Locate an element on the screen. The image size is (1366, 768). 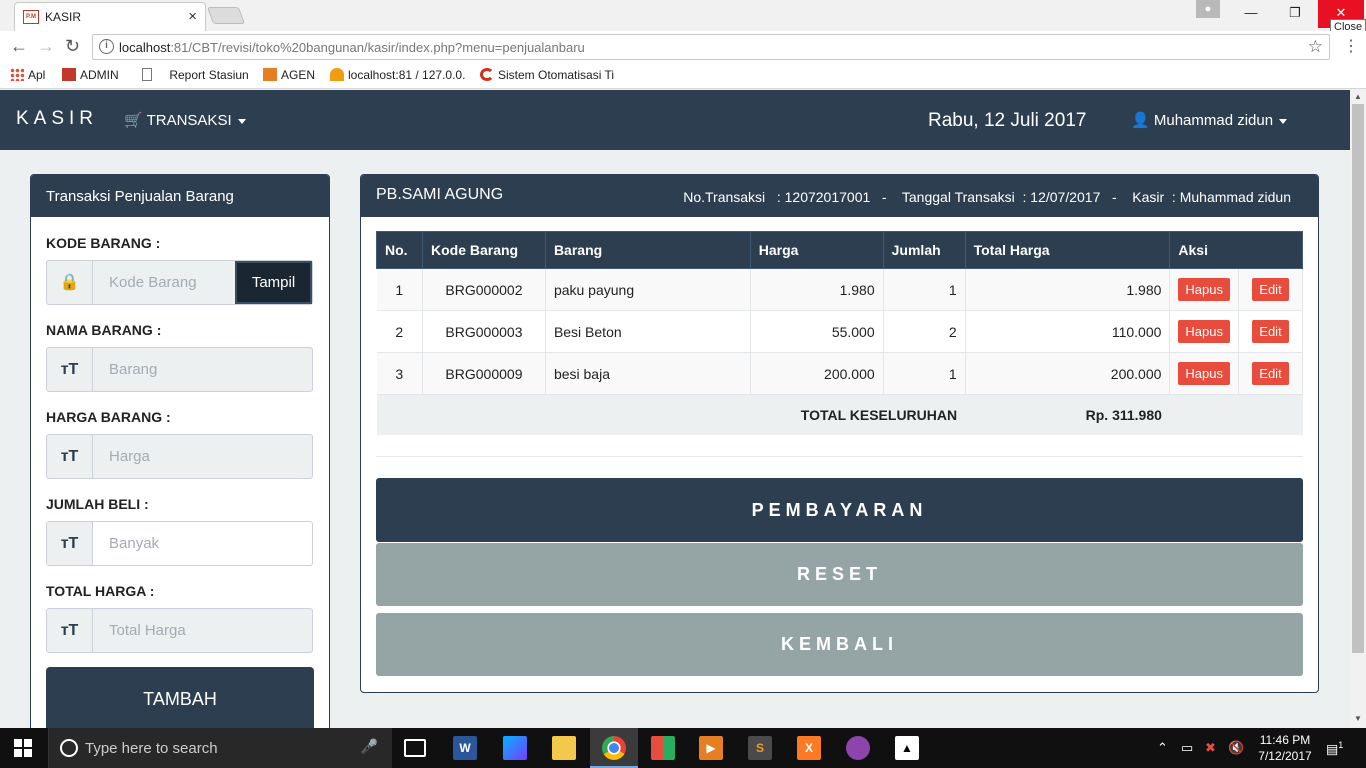
reset-button: RESET is located at coordinates (839, 574).